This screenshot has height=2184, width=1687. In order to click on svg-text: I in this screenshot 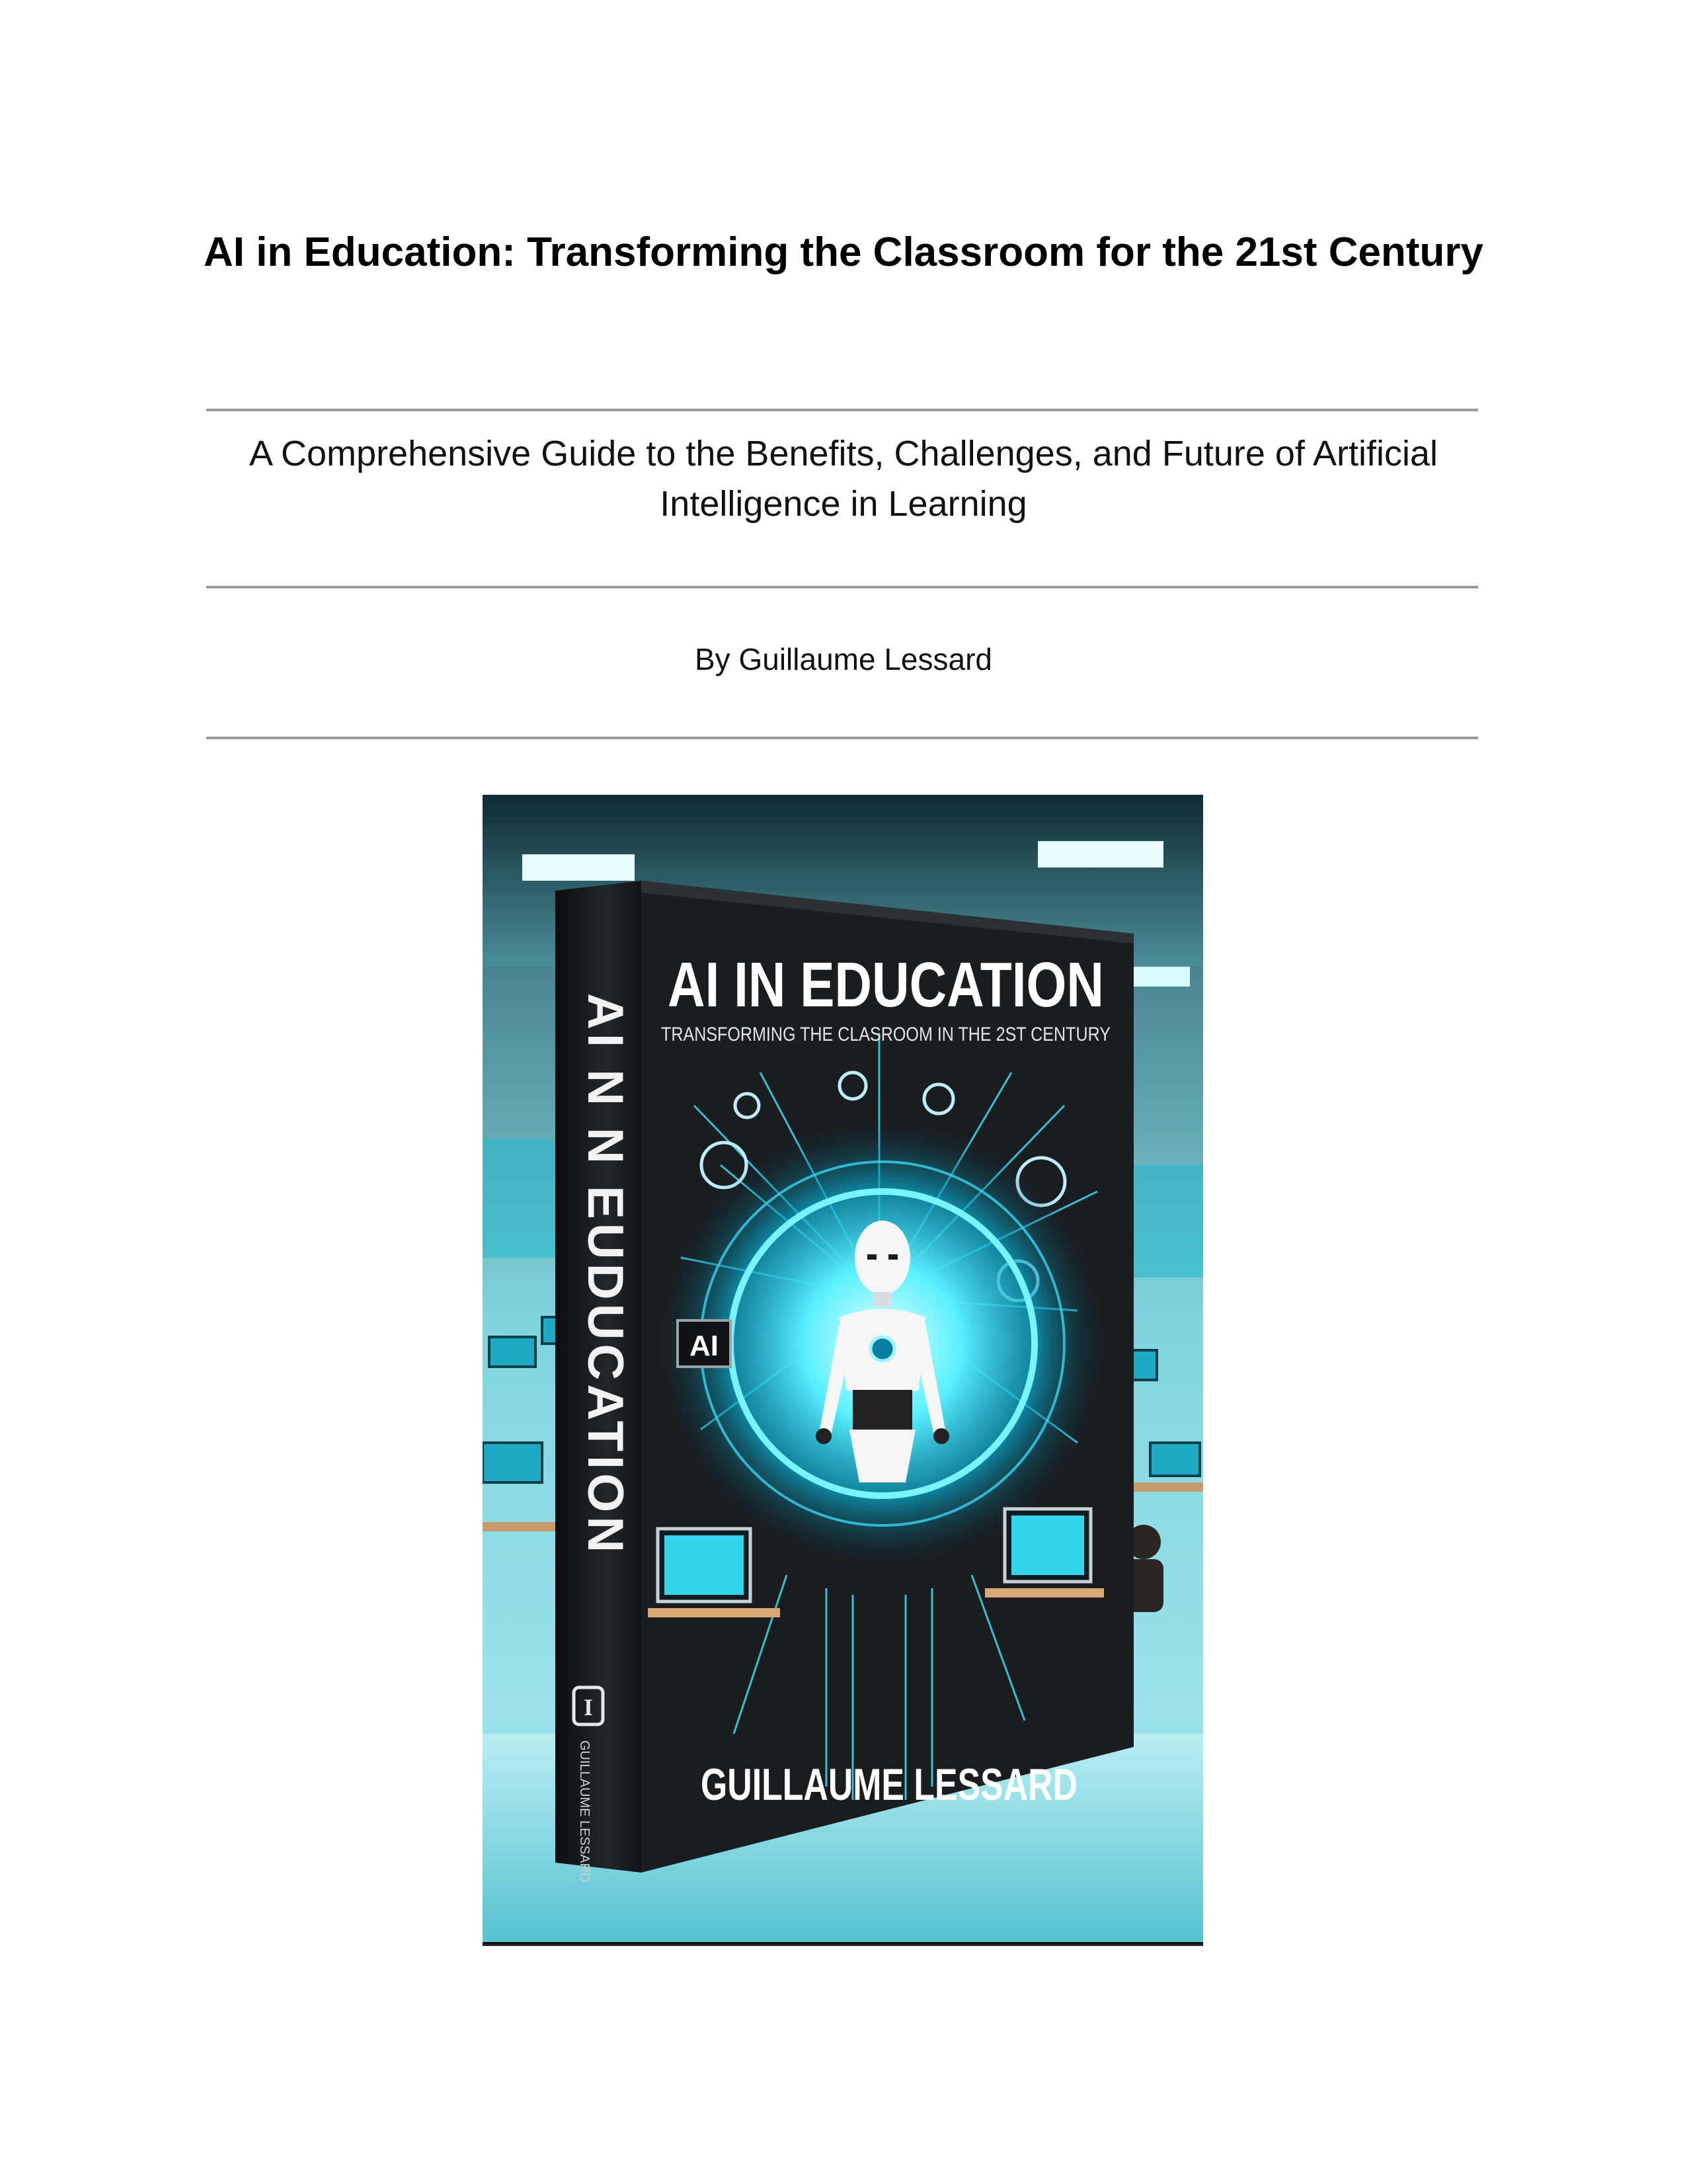, I will do `click(588, 1707)`.